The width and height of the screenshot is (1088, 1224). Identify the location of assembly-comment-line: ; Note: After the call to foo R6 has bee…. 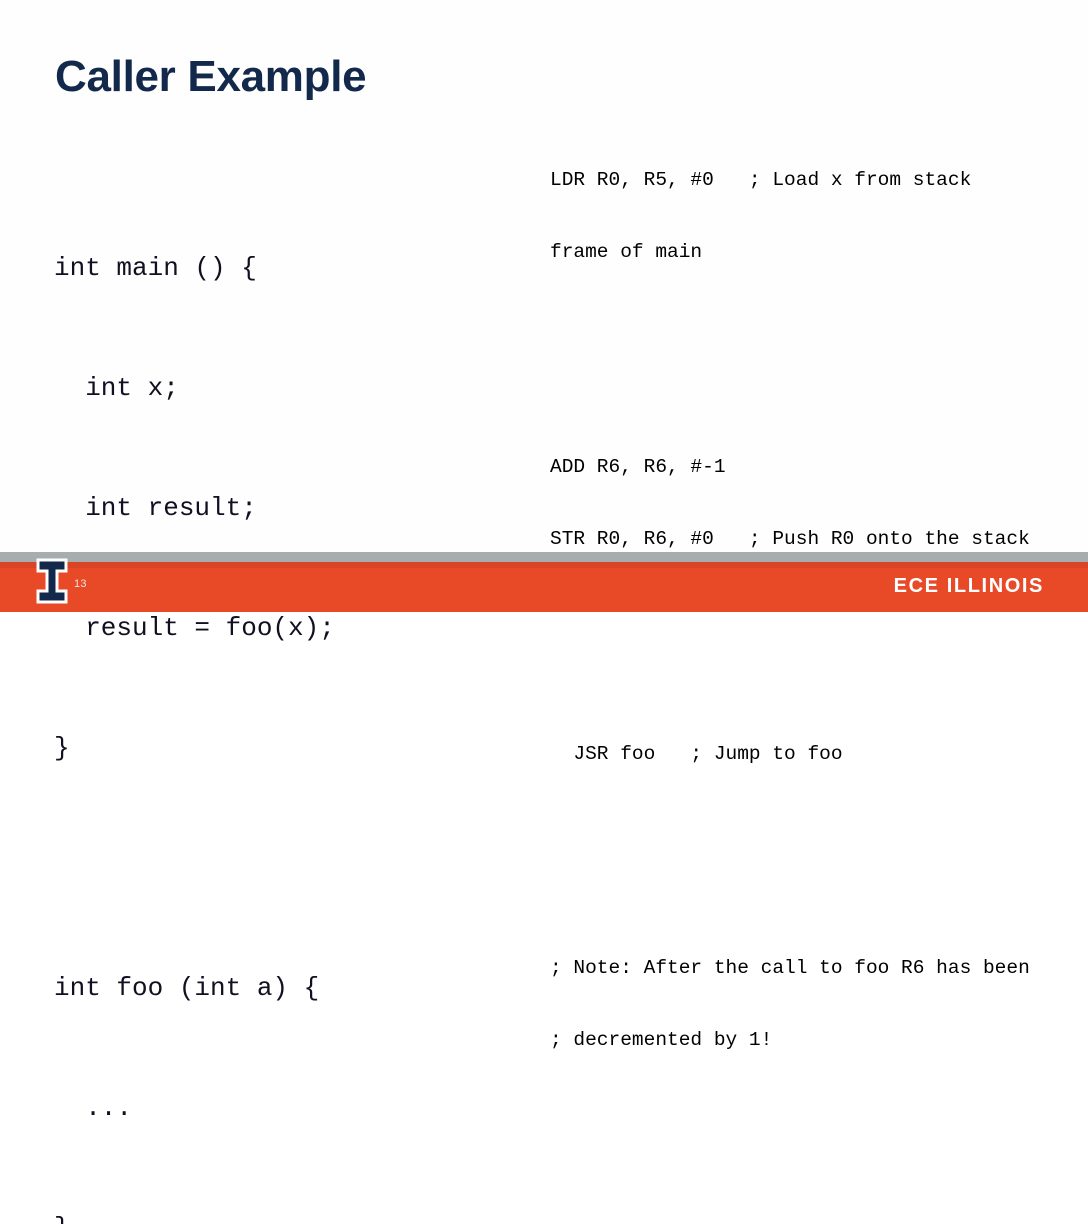
(790, 968).